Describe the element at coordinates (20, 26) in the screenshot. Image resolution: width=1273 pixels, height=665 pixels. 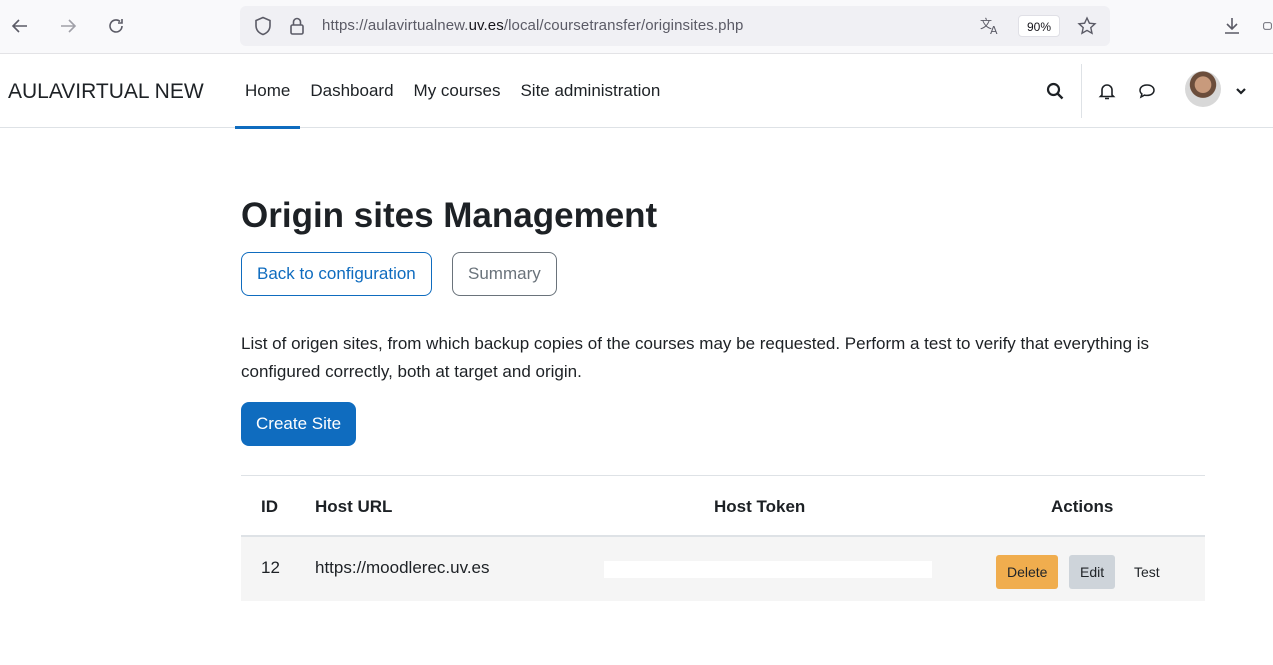
I see `back-arrow-icon` at that location.